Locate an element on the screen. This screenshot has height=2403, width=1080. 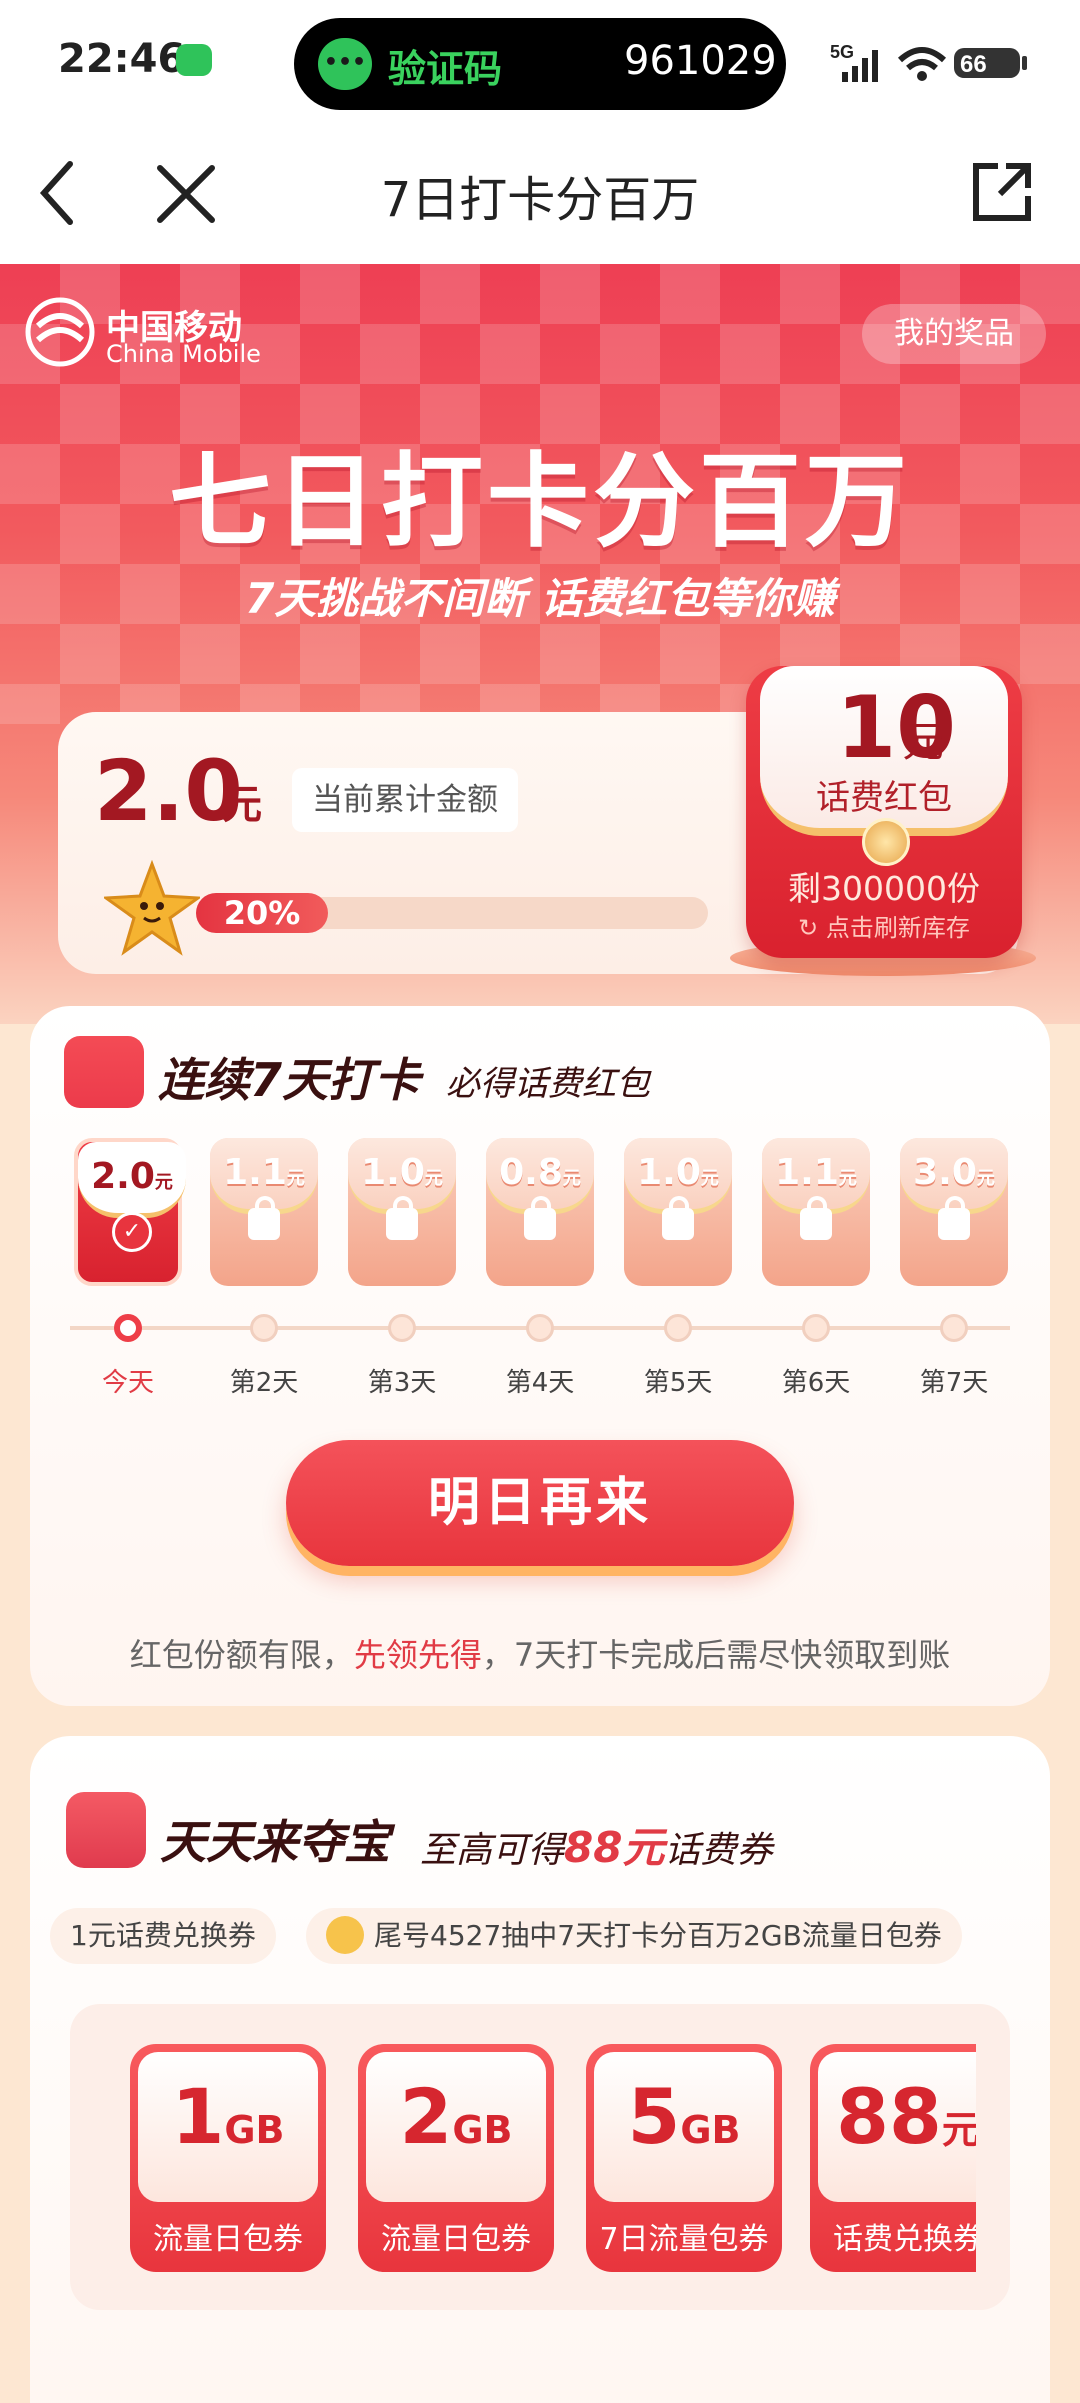
refresh-stock-link: ↻ 点击刷新库存 is located at coordinates (884, 925).